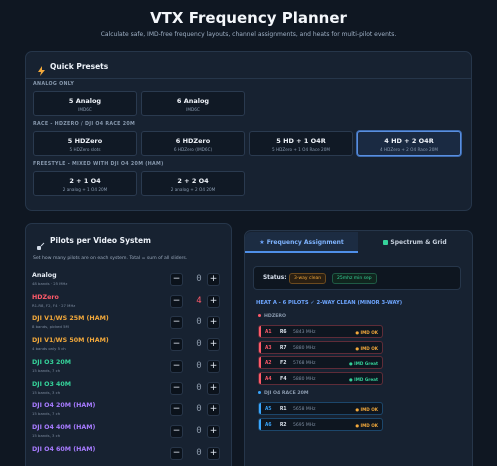 The width and height of the screenshot is (497, 466). Describe the element at coordinates (85, 189) in the screenshot. I see `preset-sub: 2 analog + 1 O4 20M` at that location.